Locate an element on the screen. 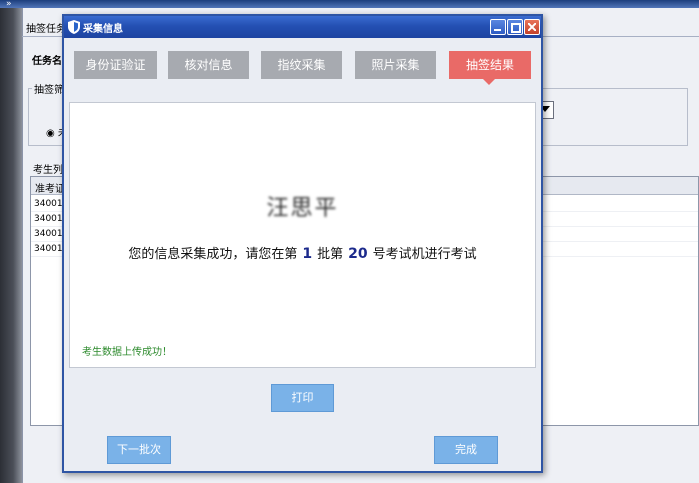 The height and width of the screenshot is (483, 699). print-button: 打印 is located at coordinates (302, 398).